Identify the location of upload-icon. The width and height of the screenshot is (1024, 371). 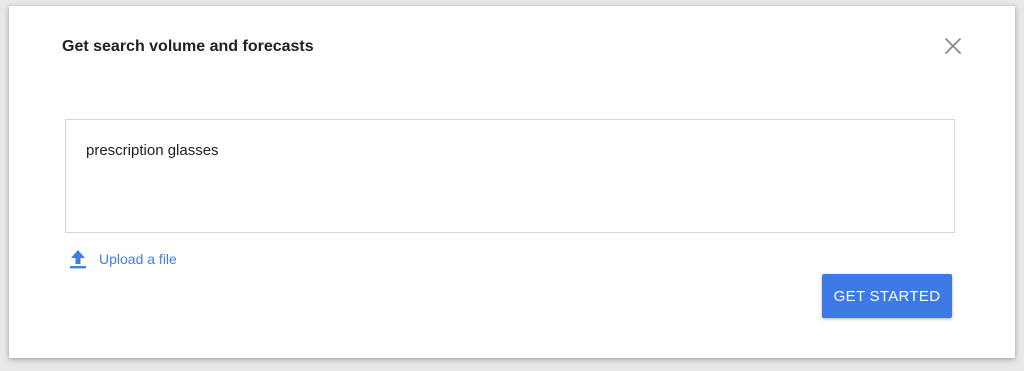
(78, 259).